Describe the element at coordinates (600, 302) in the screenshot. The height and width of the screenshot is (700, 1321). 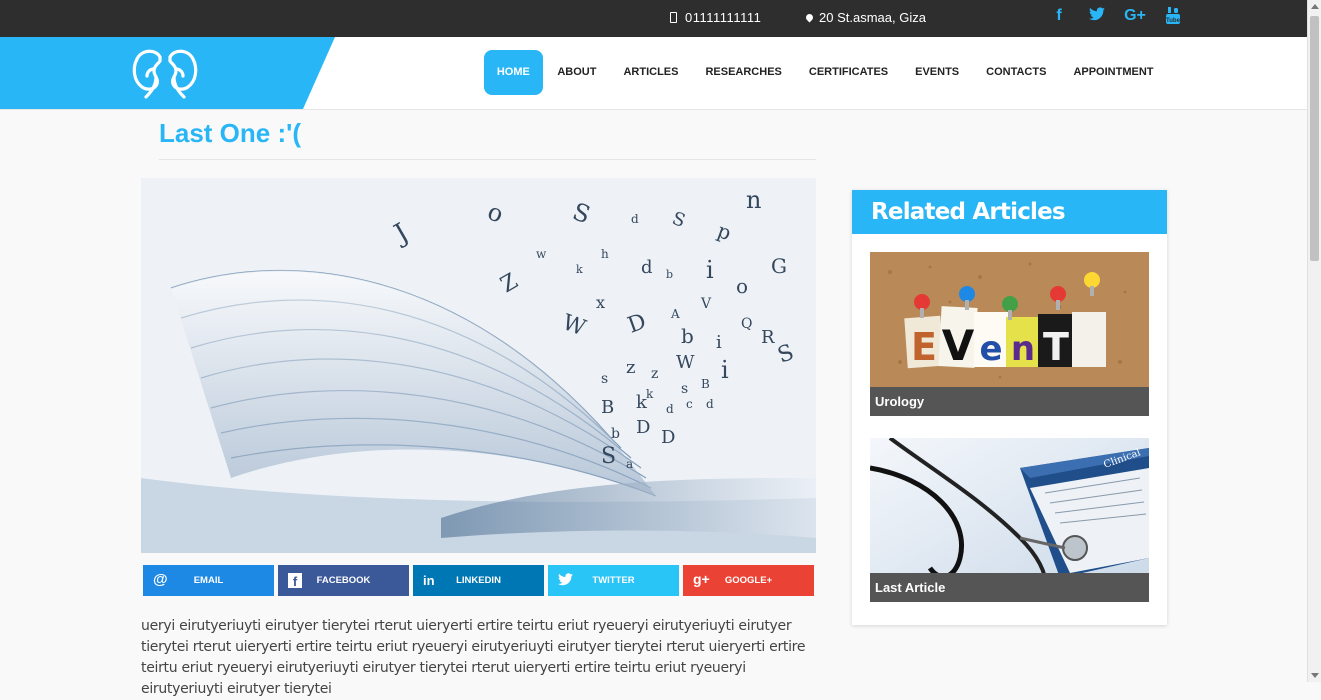
I see `svg-text: x` at that location.